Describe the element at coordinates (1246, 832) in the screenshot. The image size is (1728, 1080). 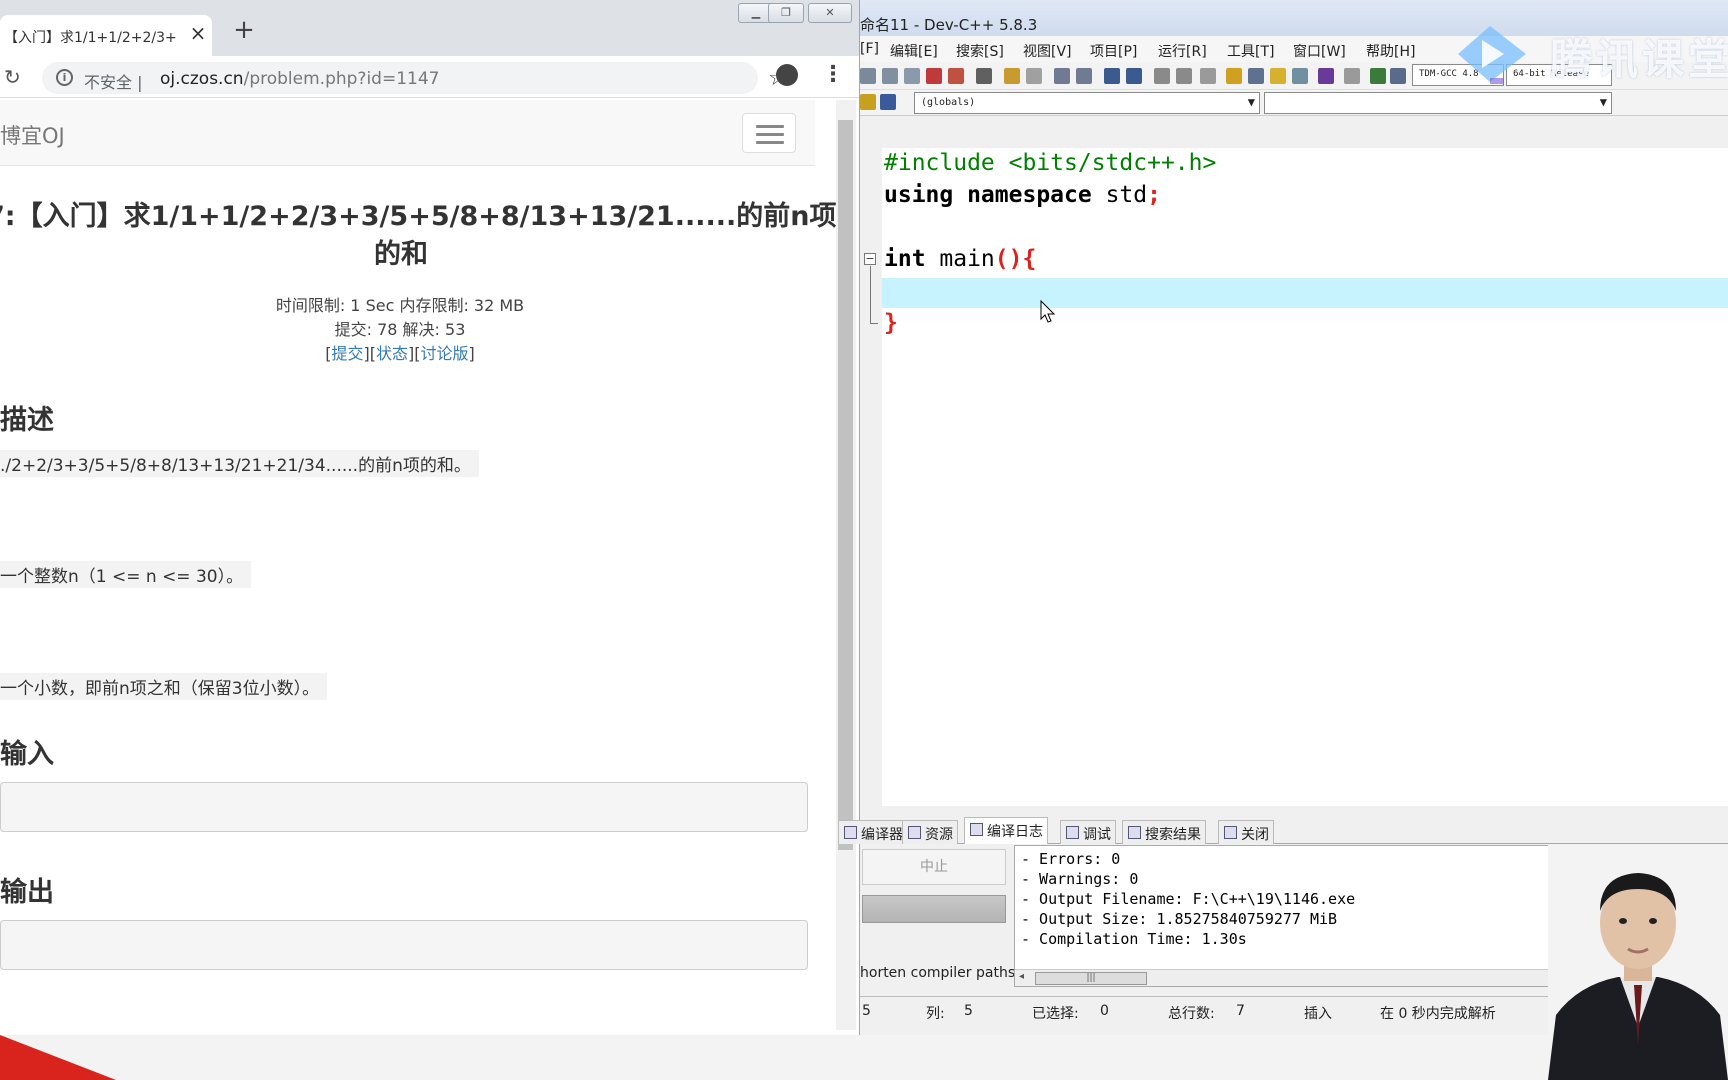
I see `tab-close: 关闭` at that location.